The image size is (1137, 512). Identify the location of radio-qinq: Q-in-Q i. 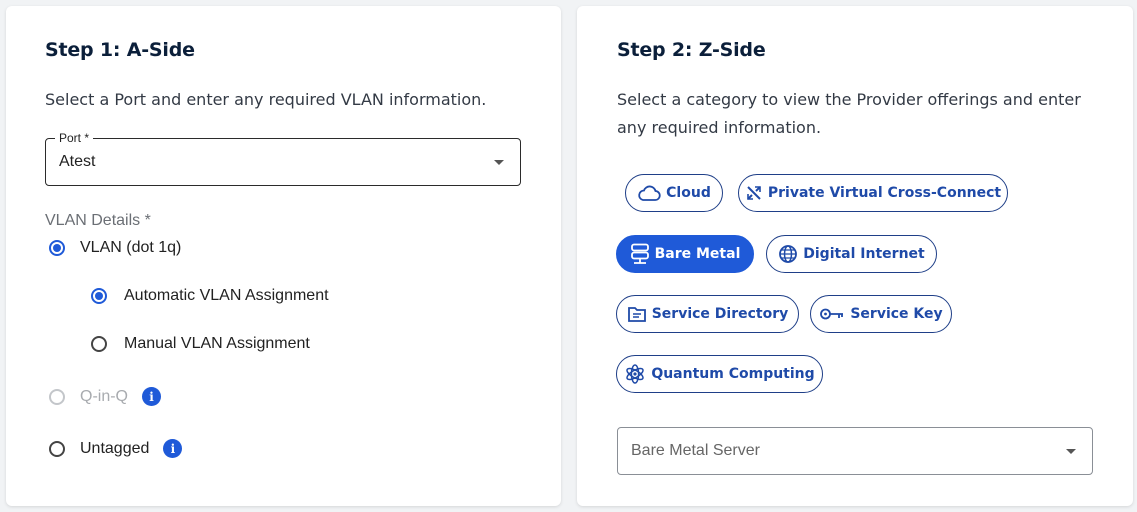
(105, 396).